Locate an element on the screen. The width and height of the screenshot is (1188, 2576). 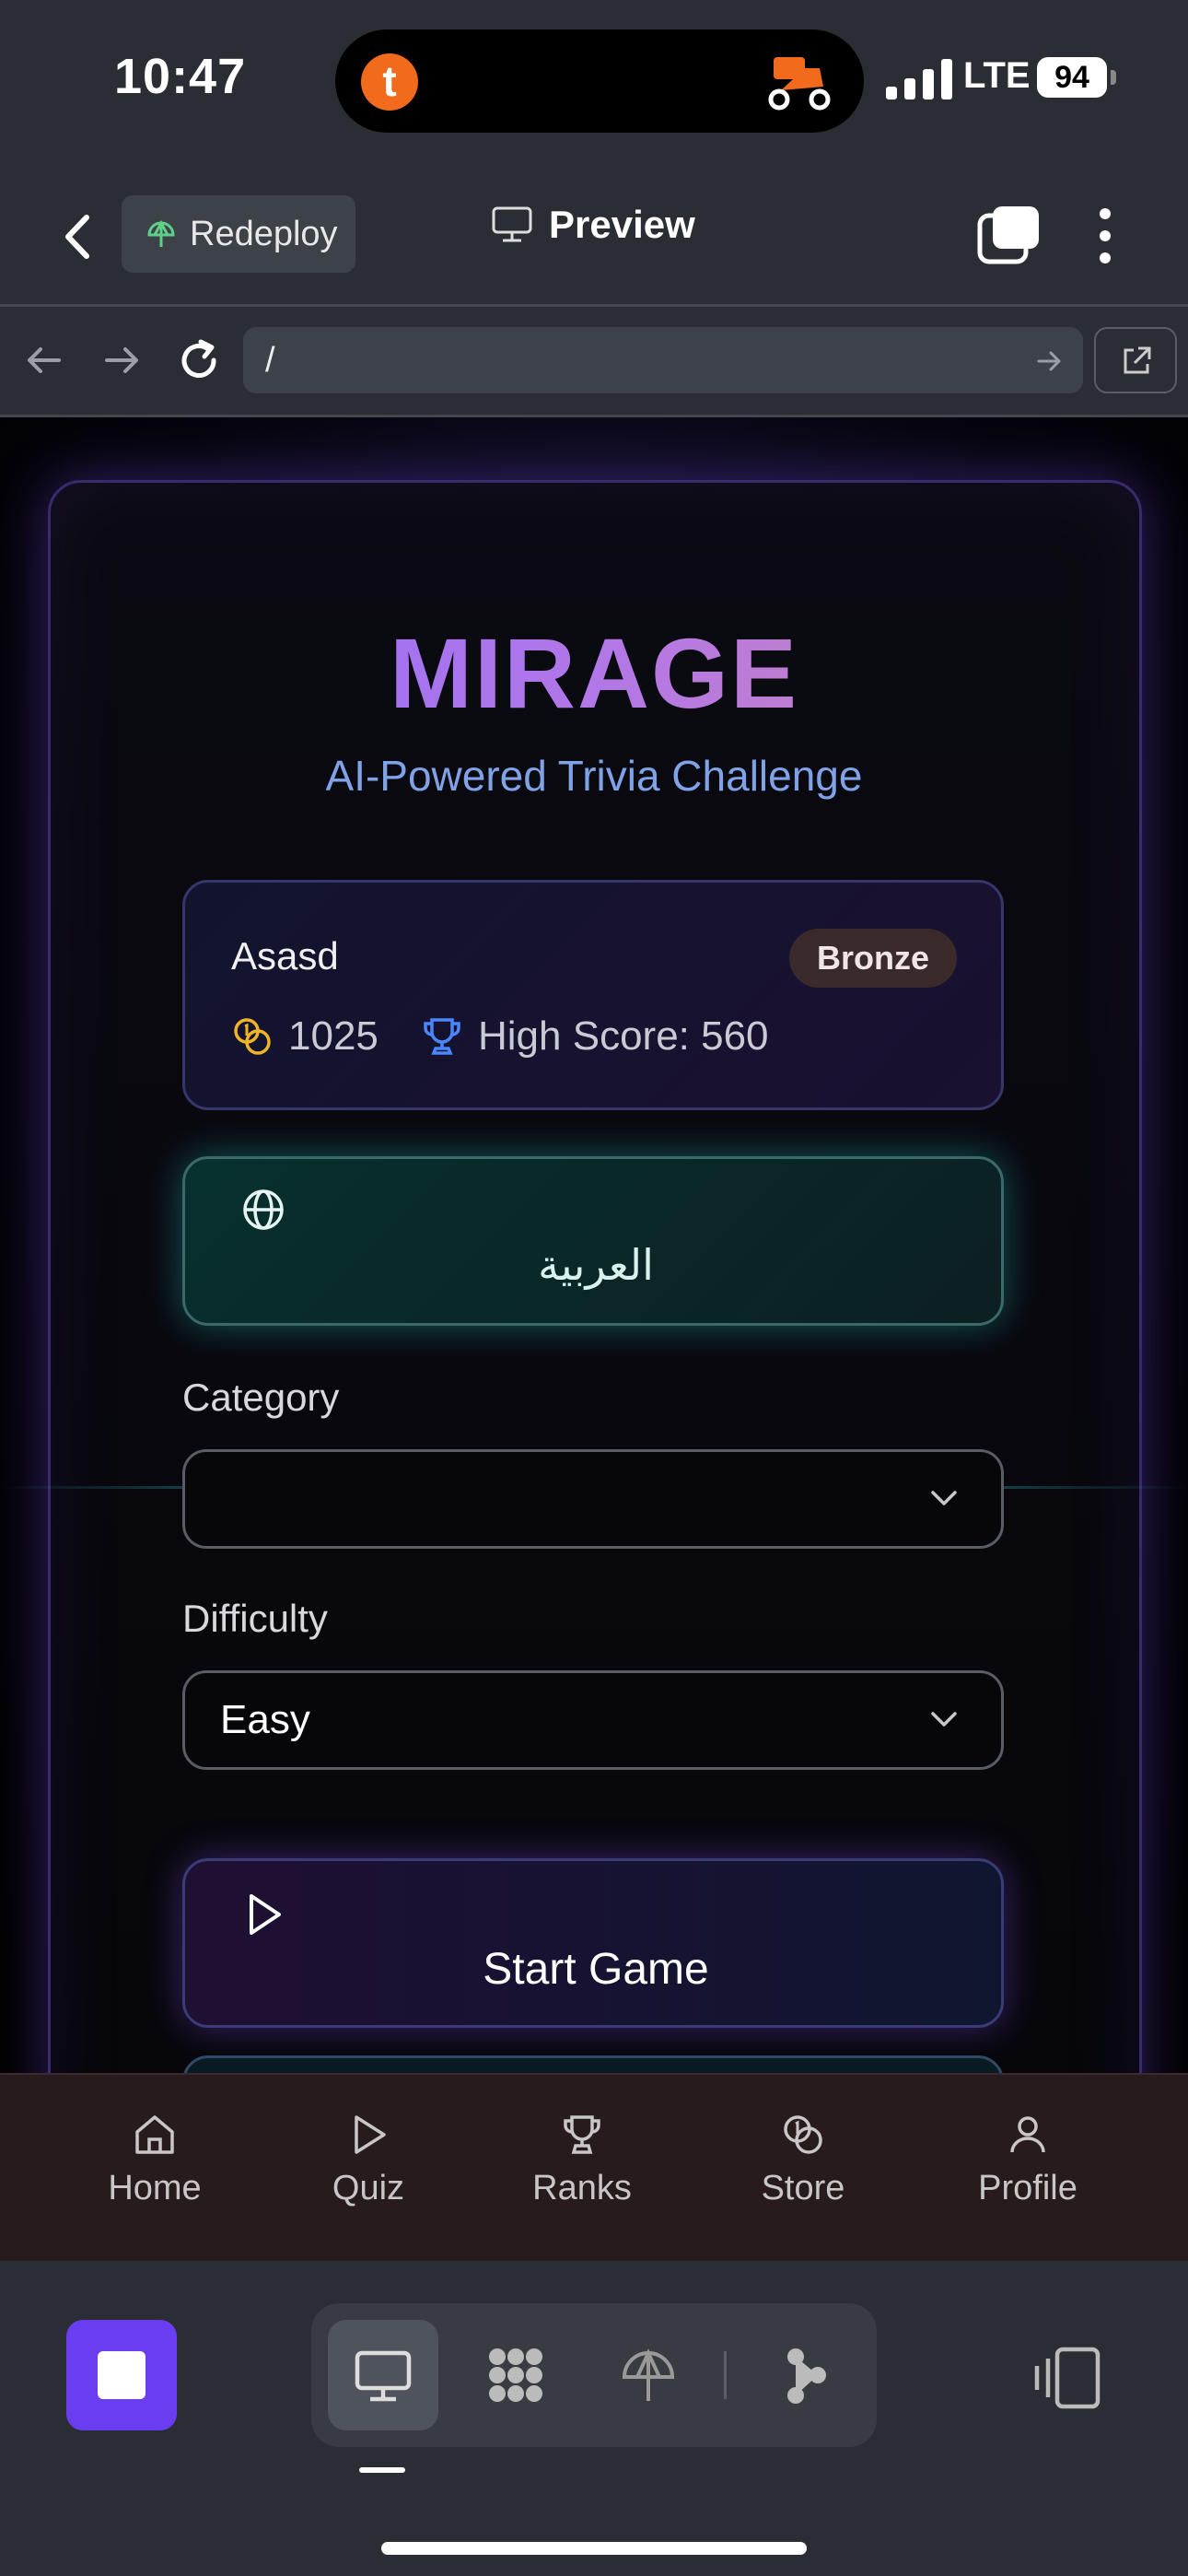
nav-quiz-label: Quiz is located at coordinates (369, 2188).